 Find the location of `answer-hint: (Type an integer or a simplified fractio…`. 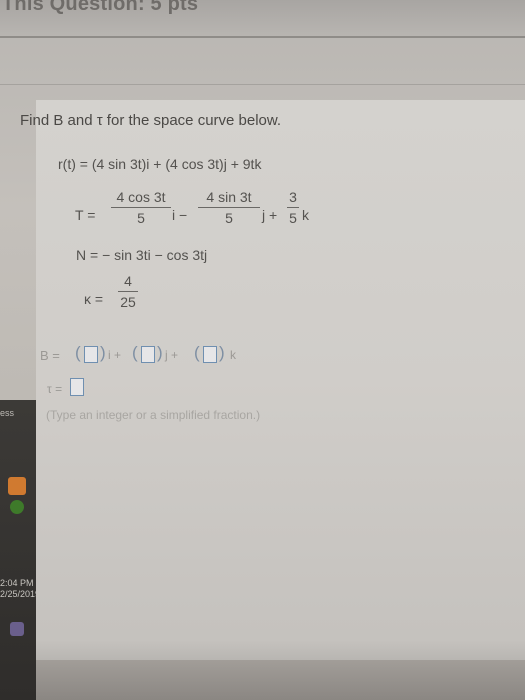

answer-hint: (Type an integer or a simplified fractio… is located at coordinates (153, 415).